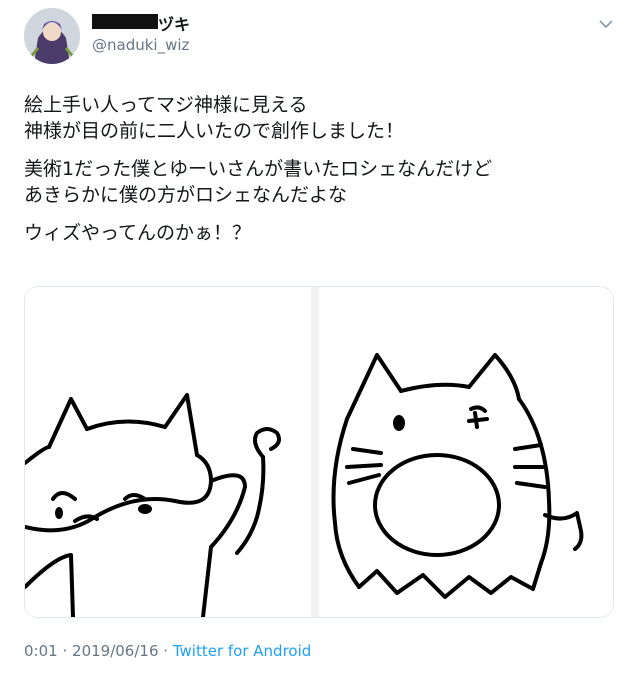 The image size is (632, 680). What do you see at coordinates (41, 651) in the screenshot?
I see `tweet-time: 0:01` at bounding box center [41, 651].